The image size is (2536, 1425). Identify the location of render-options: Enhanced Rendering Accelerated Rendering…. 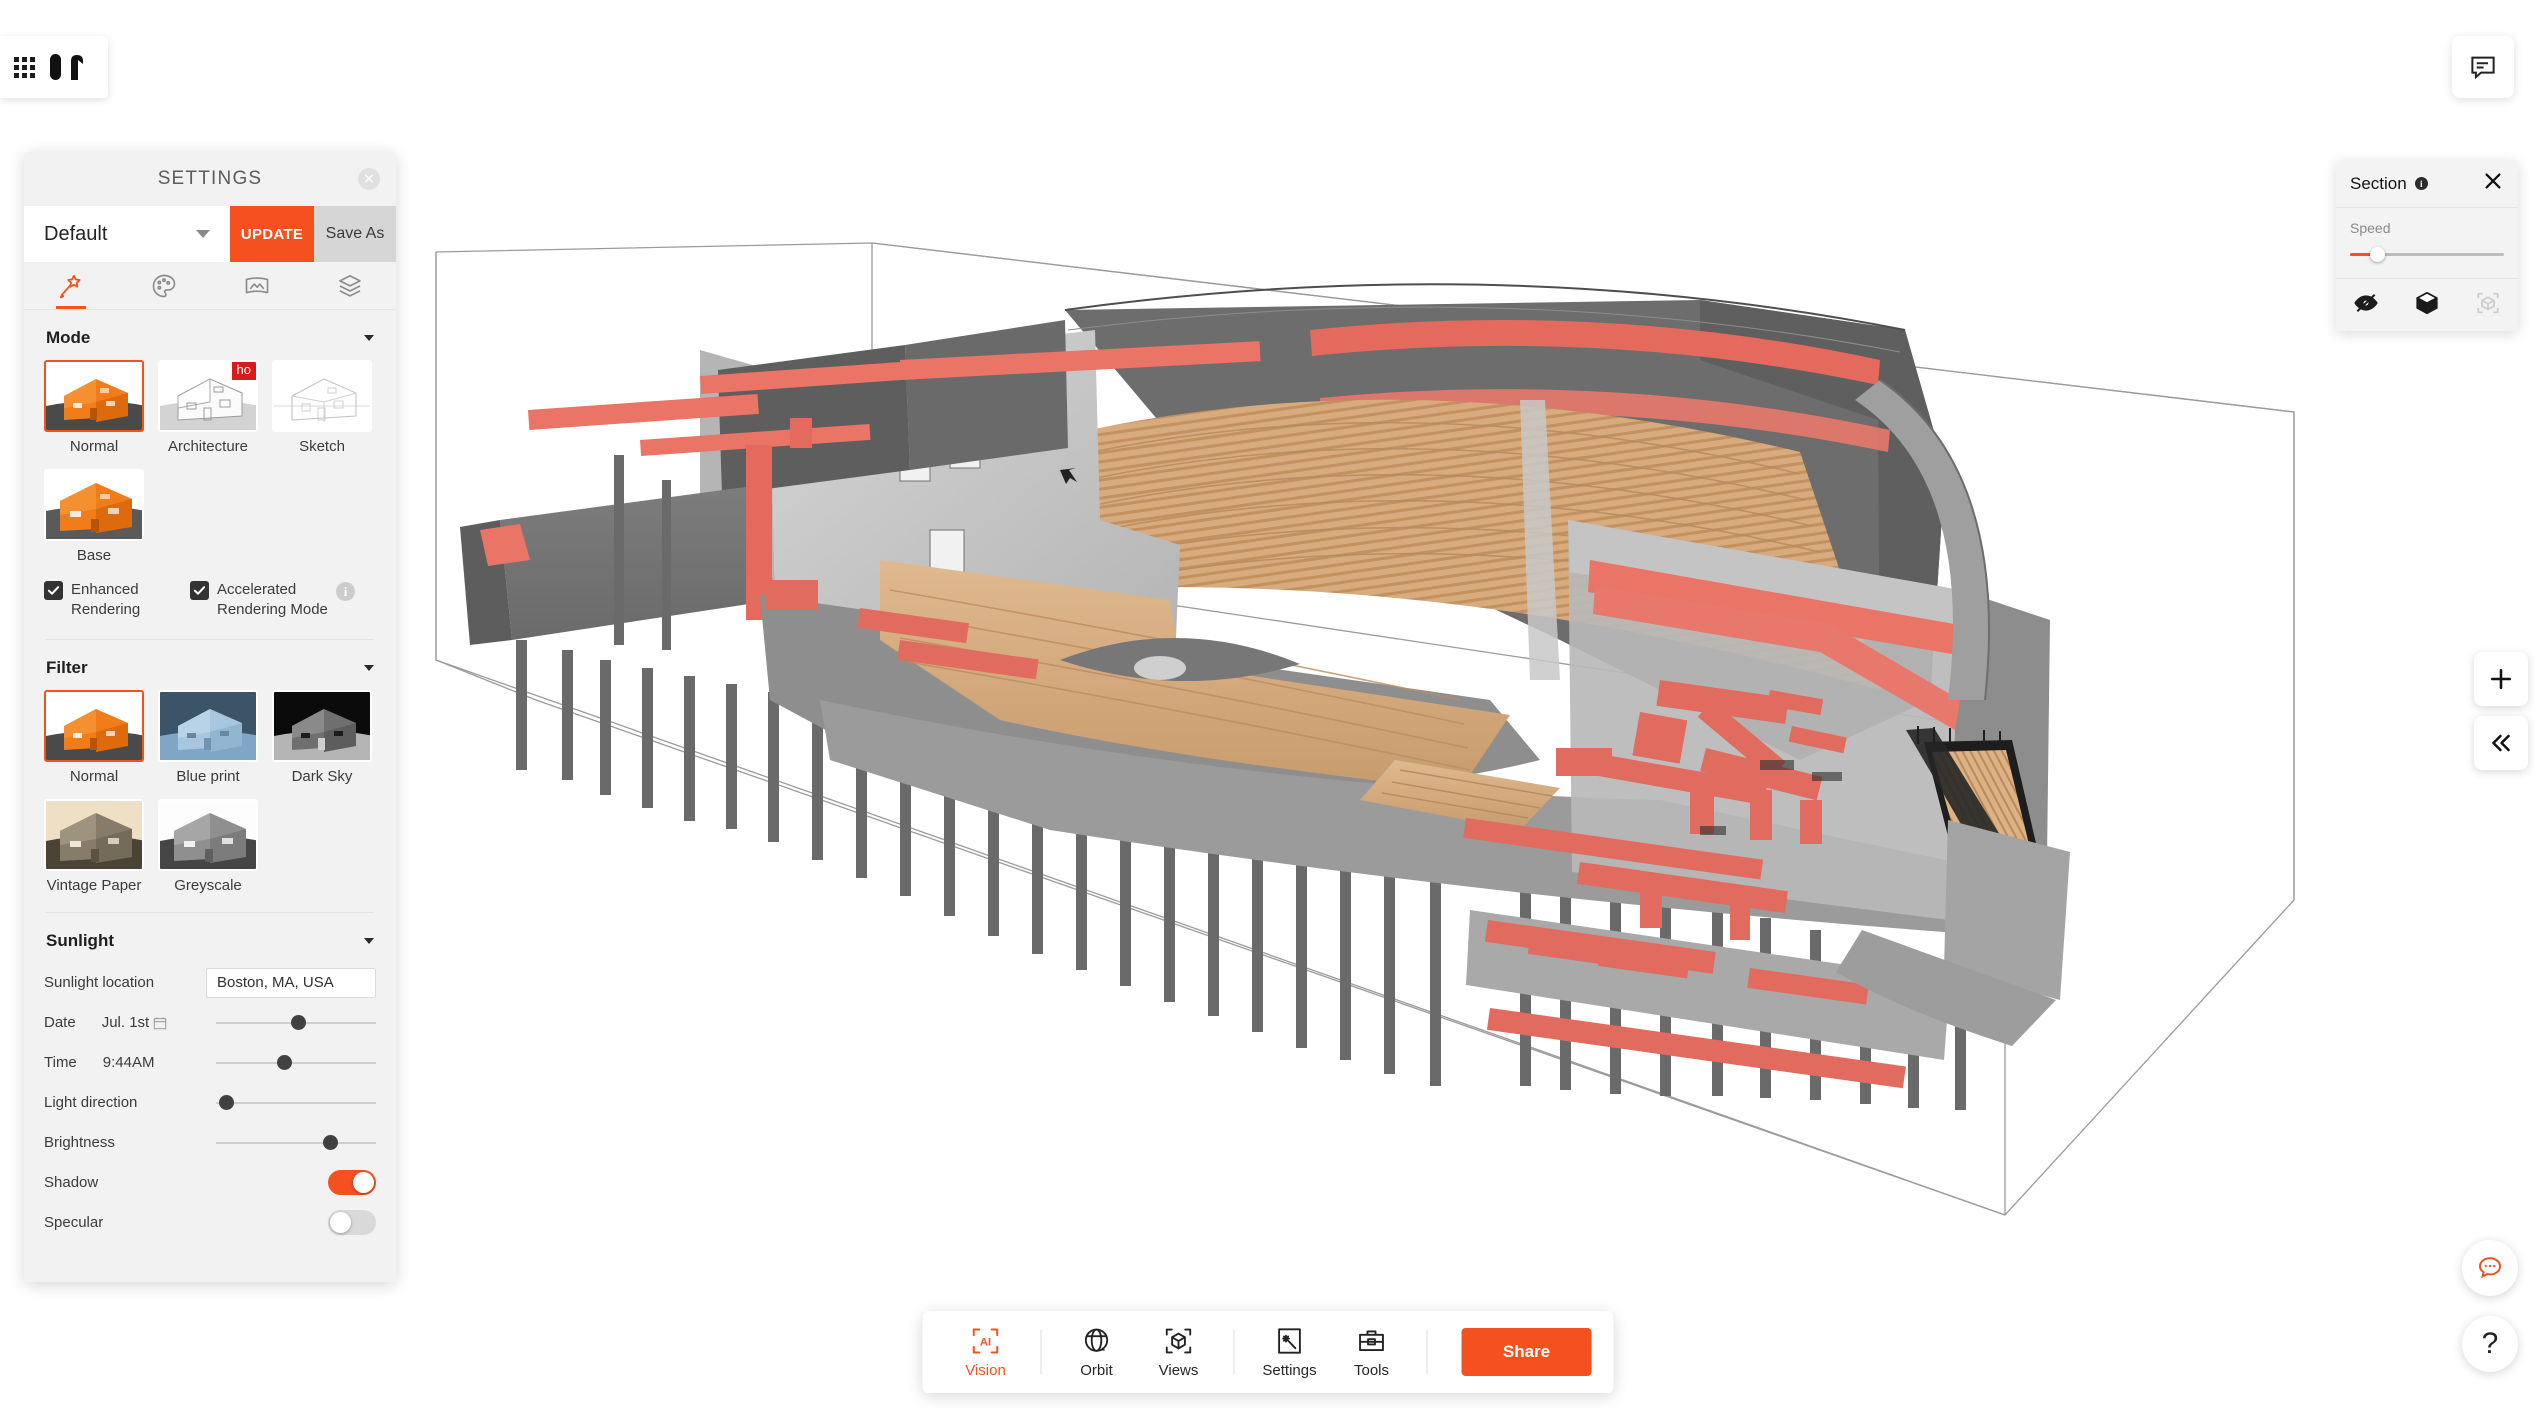
(210, 600).